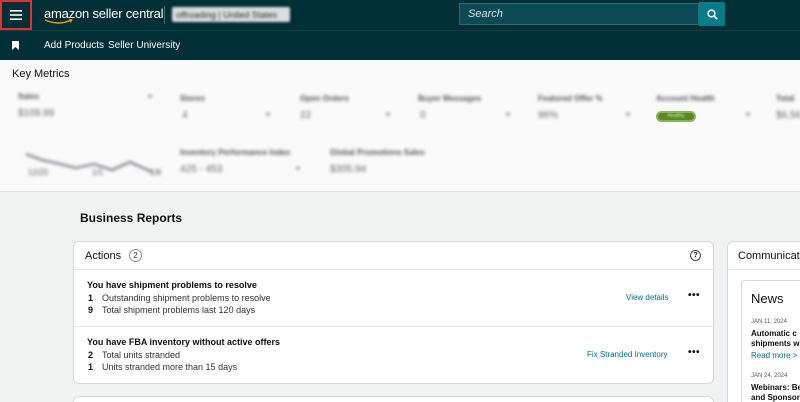 This screenshot has width=800, height=402. I want to click on account-health-value: Healthy, so click(676, 116).